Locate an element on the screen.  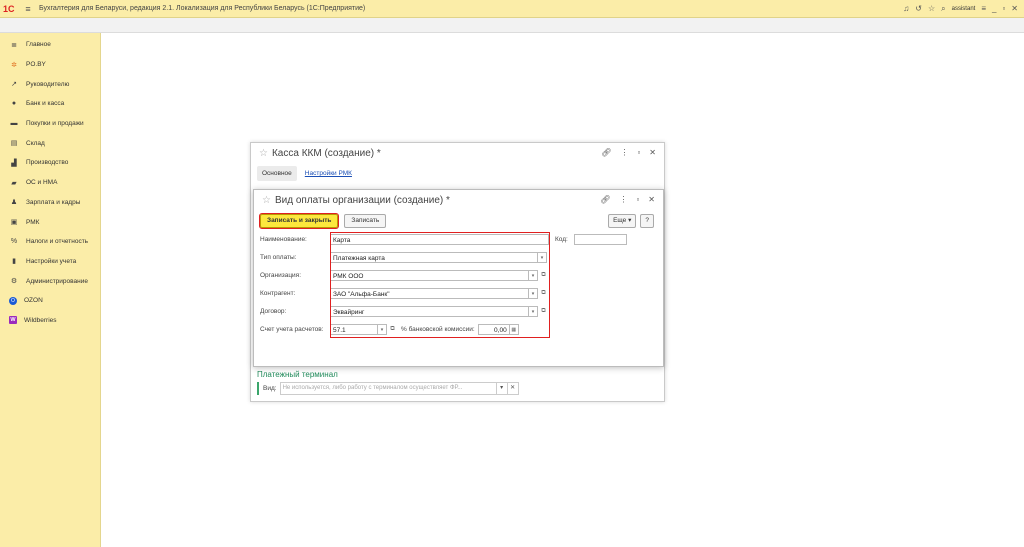
sidebar-item-purchases: ▬ Покупки и продажи is located at coordinates (50, 124).